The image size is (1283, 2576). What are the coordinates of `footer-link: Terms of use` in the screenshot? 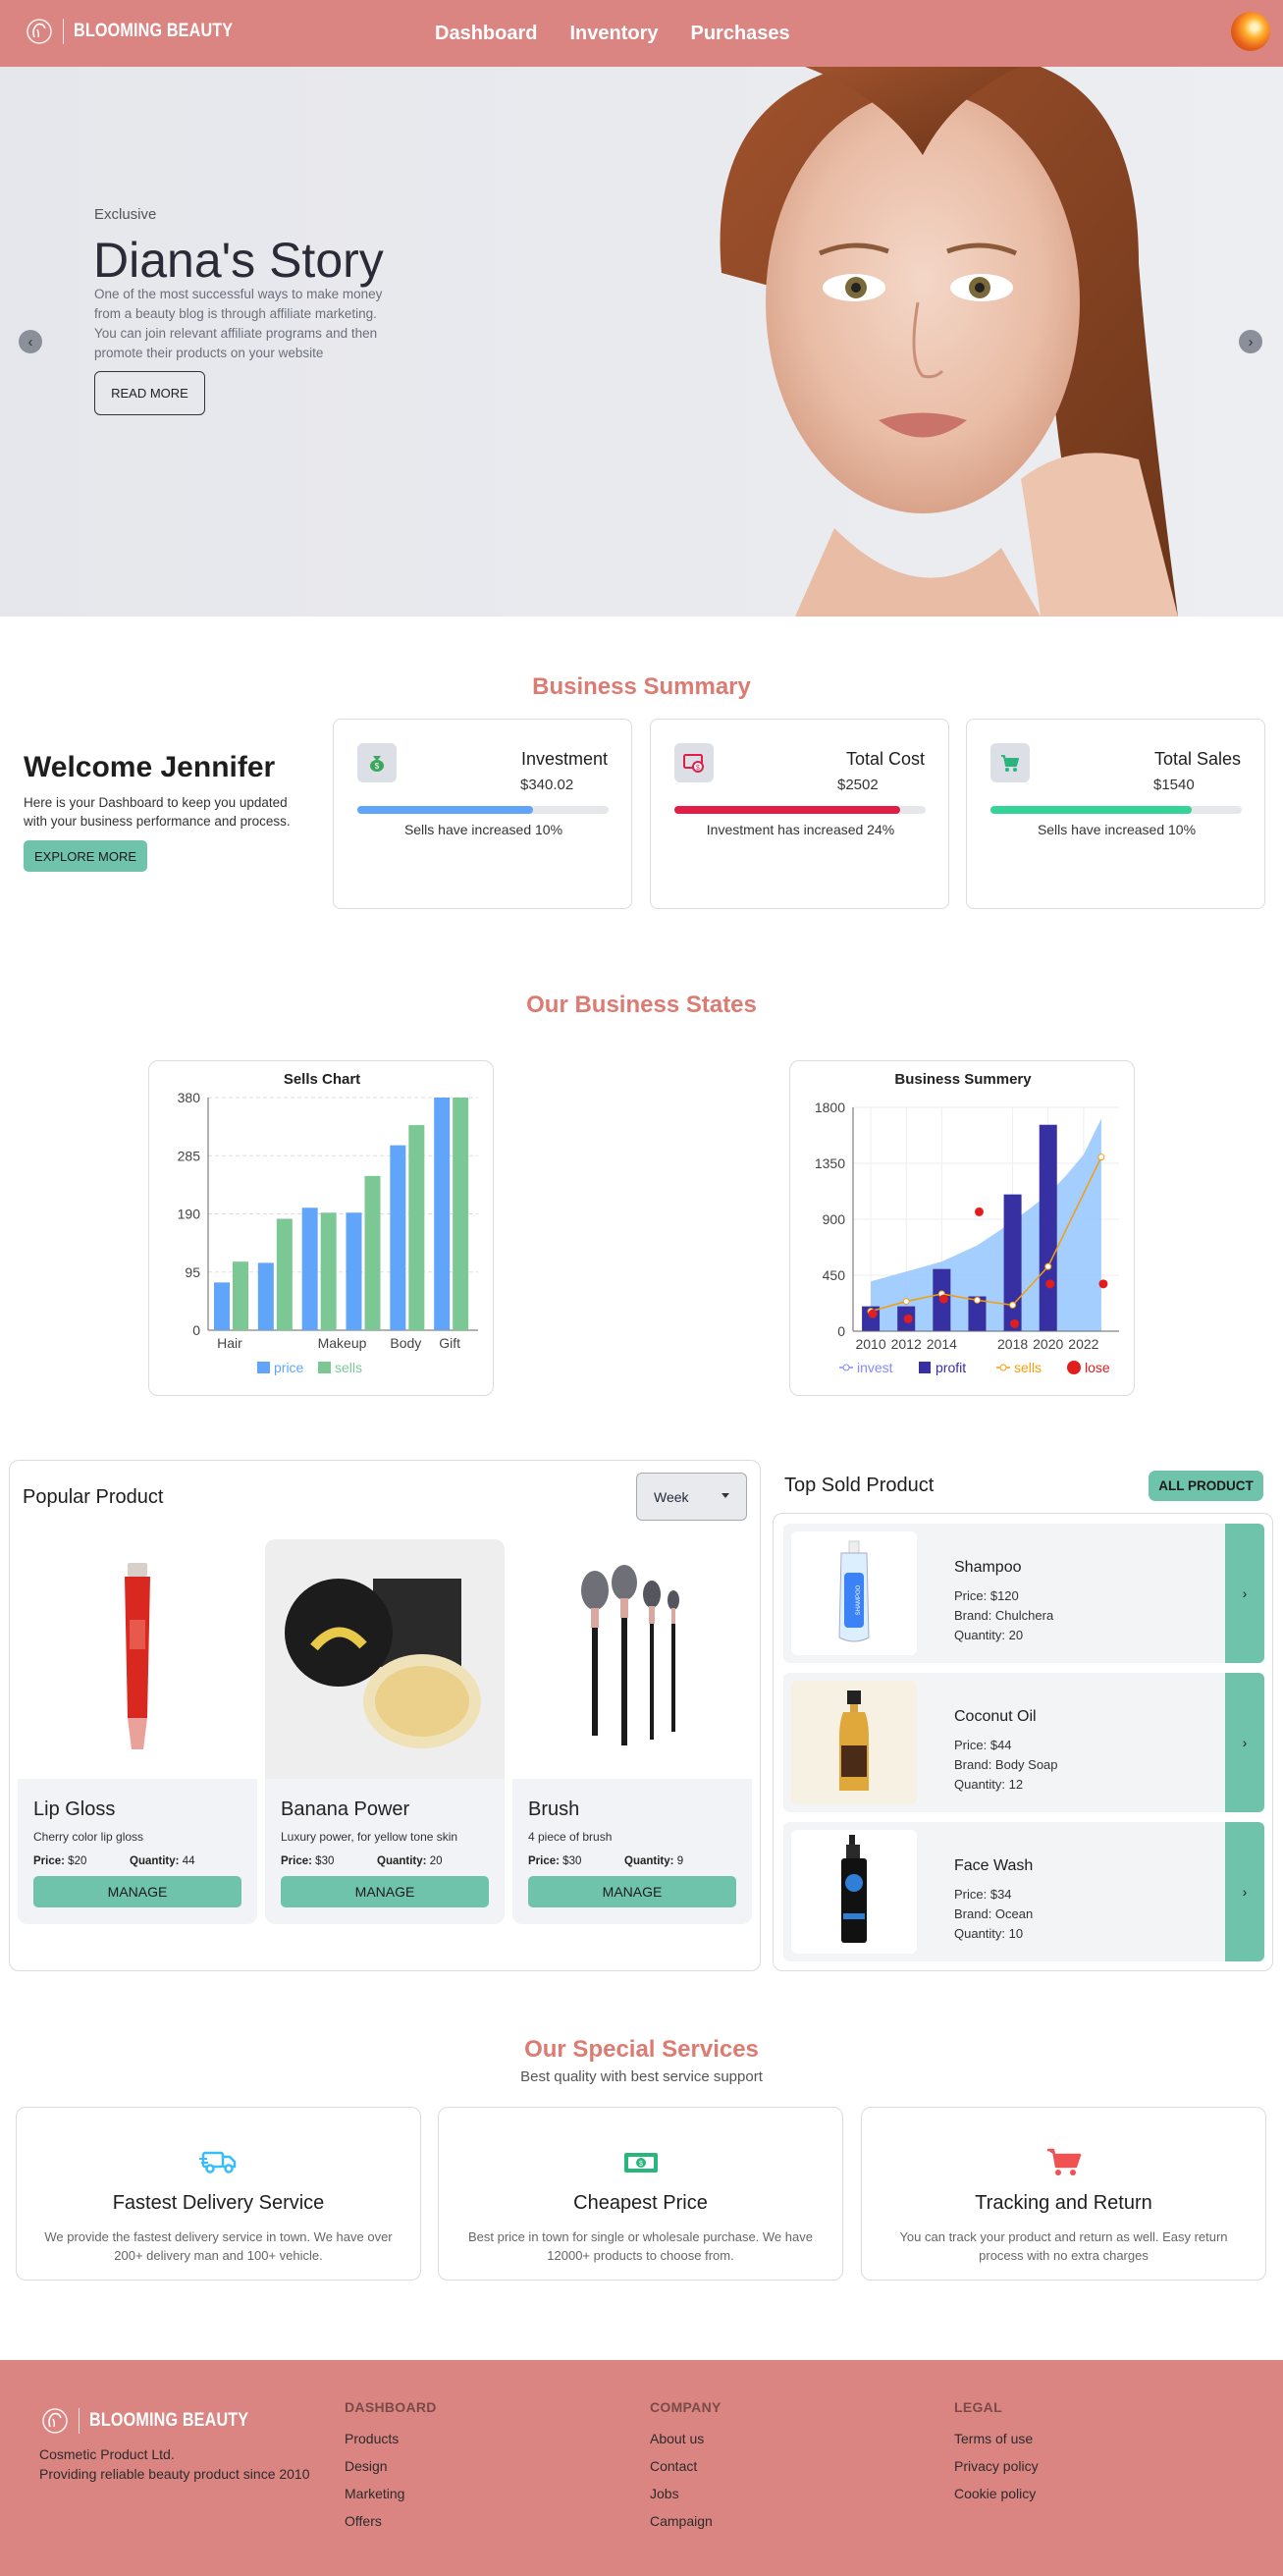 It's located at (997, 2438).